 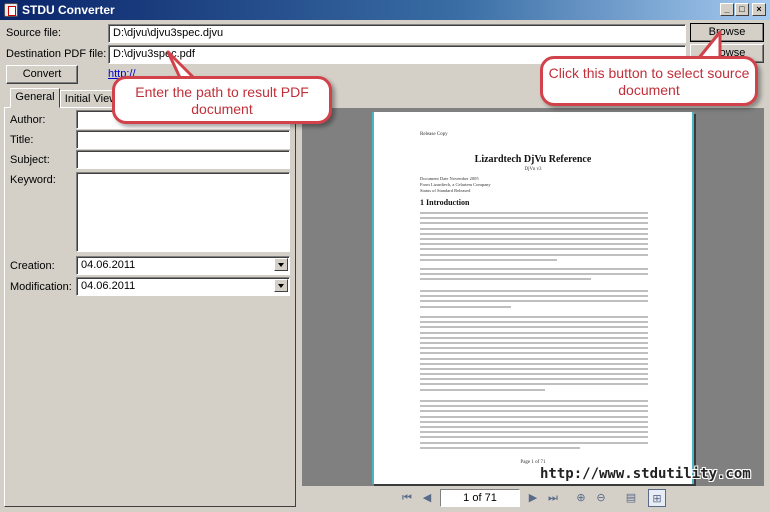 I want to click on modification-date-combo: 04.06.2011, so click(x=183, y=286).